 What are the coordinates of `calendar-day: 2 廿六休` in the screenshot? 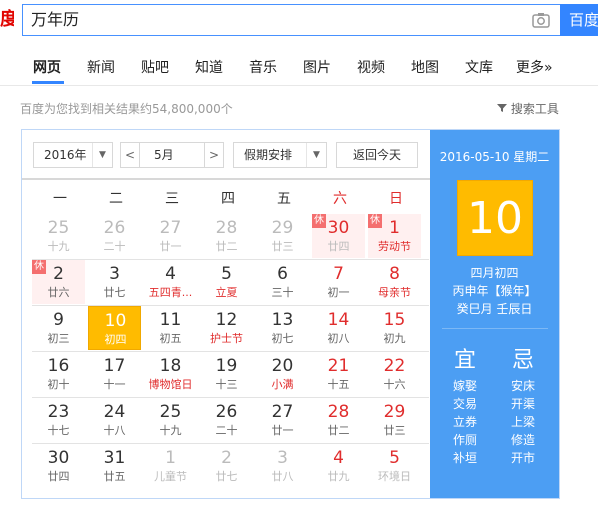 It's located at (58, 282).